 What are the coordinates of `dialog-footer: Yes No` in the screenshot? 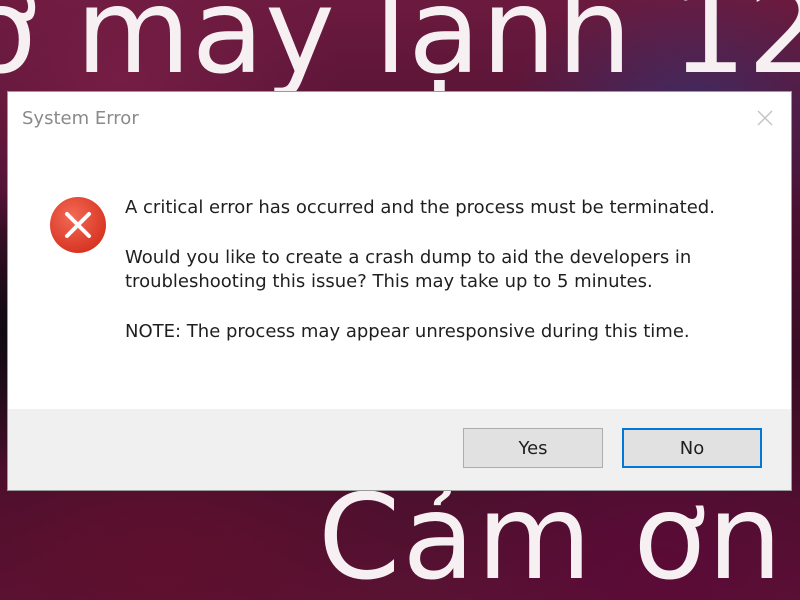 It's located at (399, 449).